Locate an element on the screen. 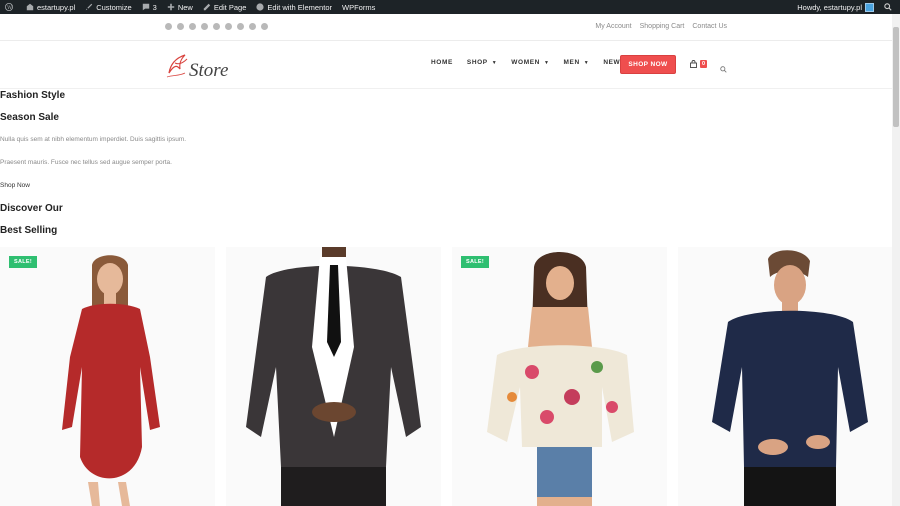  site-logo: Store is located at coordinates (197, 66).